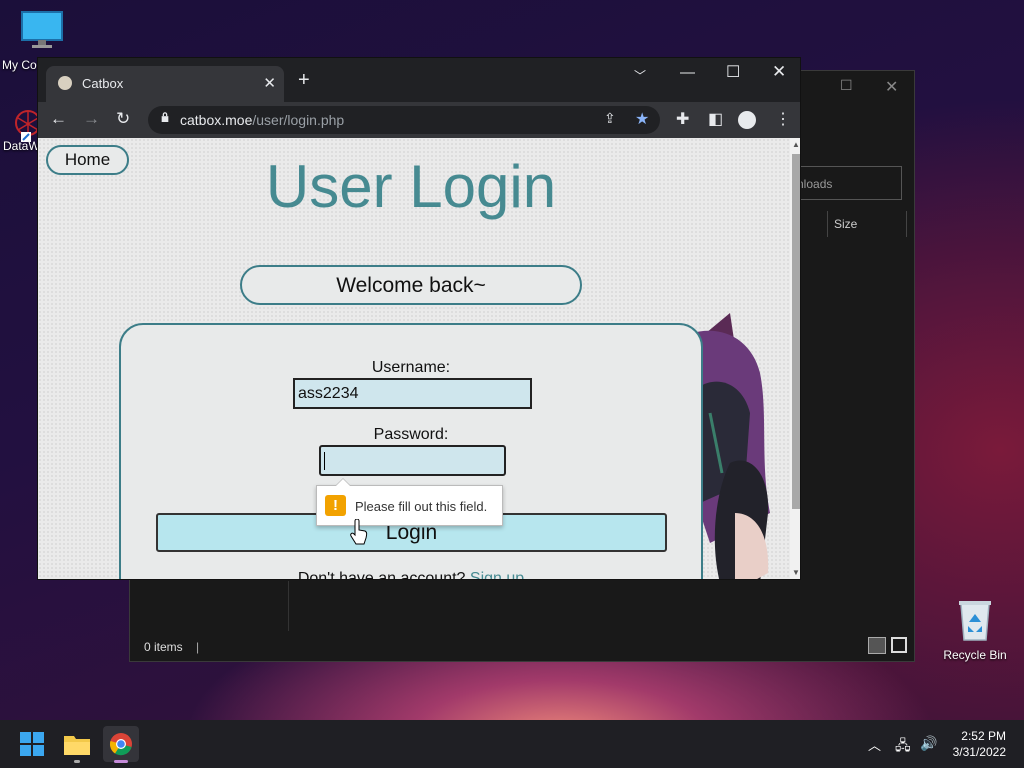 The image size is (1024, 768). Describe the element at coordinates (91, 119) in the screenshot. I see `forward-icon: →` at that location.